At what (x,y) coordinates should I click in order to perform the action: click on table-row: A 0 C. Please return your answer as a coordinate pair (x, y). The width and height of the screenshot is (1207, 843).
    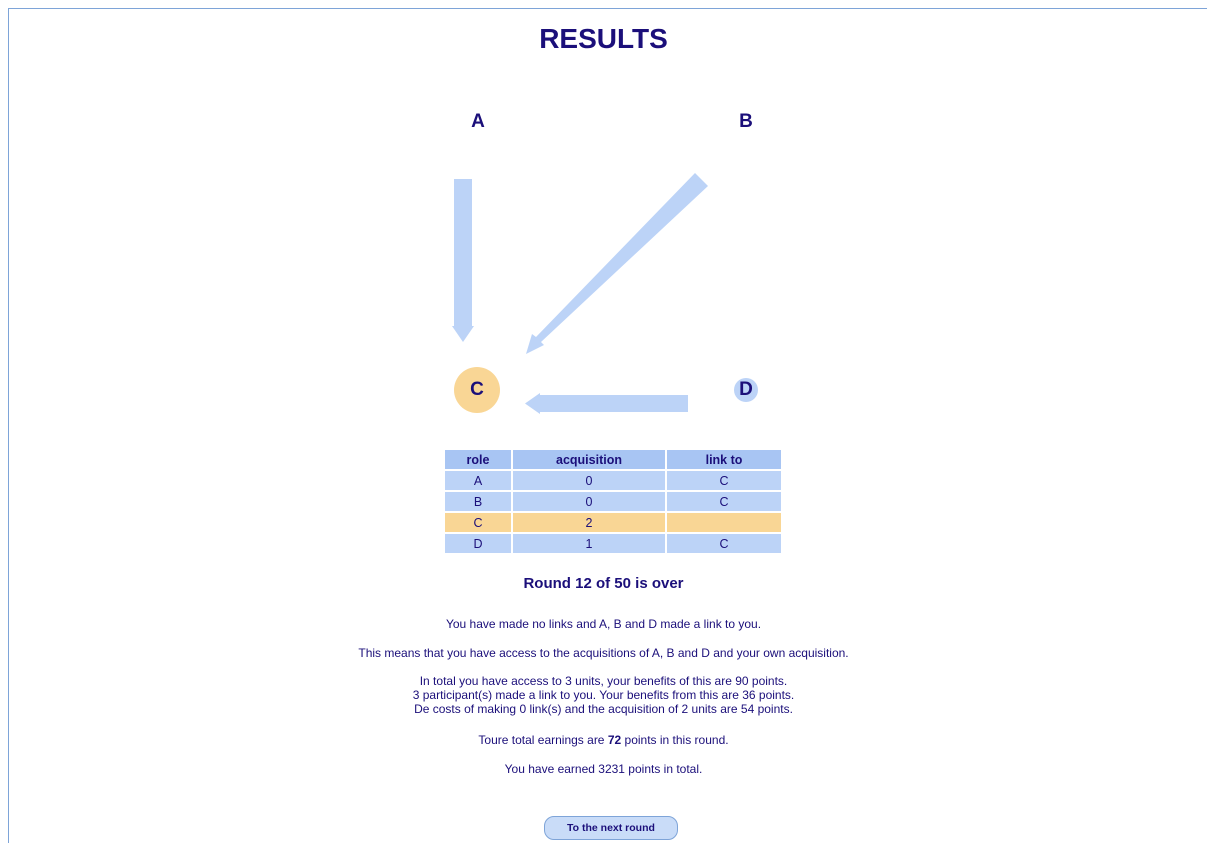
    Looking at the image, I should click on (613, 480).